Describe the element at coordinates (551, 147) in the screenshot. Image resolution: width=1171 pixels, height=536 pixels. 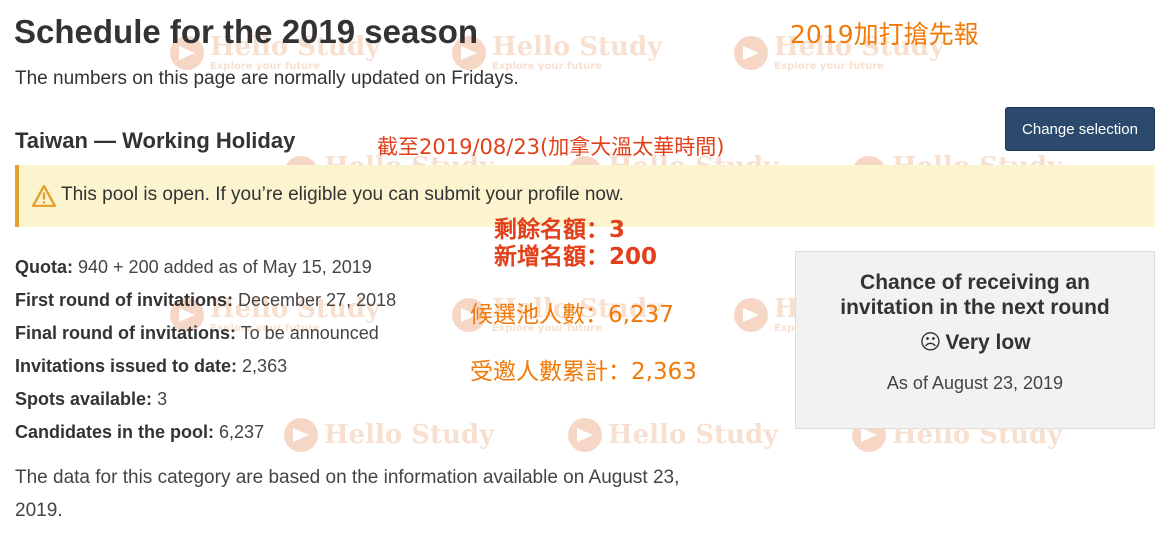
I see `annotation-as-of: 截至2019/08/23(加拿大溫太華時間)` at that location.